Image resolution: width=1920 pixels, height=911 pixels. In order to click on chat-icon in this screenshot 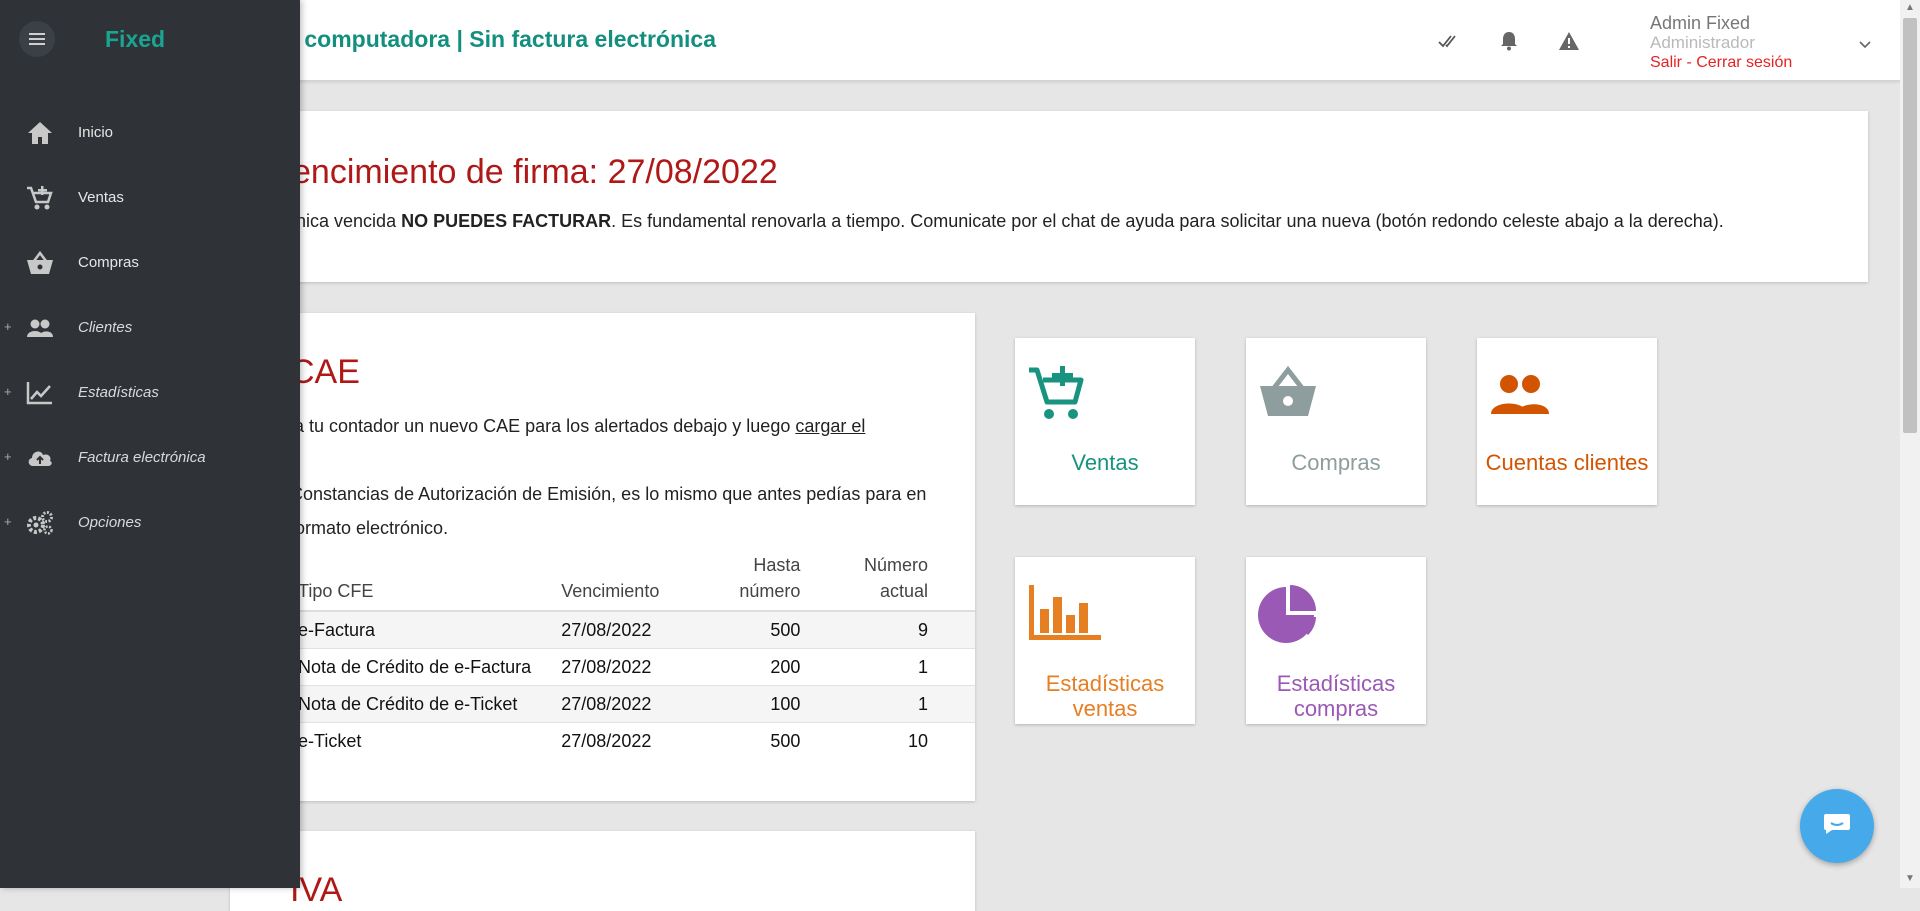, I will do `click(1837, 826)`.